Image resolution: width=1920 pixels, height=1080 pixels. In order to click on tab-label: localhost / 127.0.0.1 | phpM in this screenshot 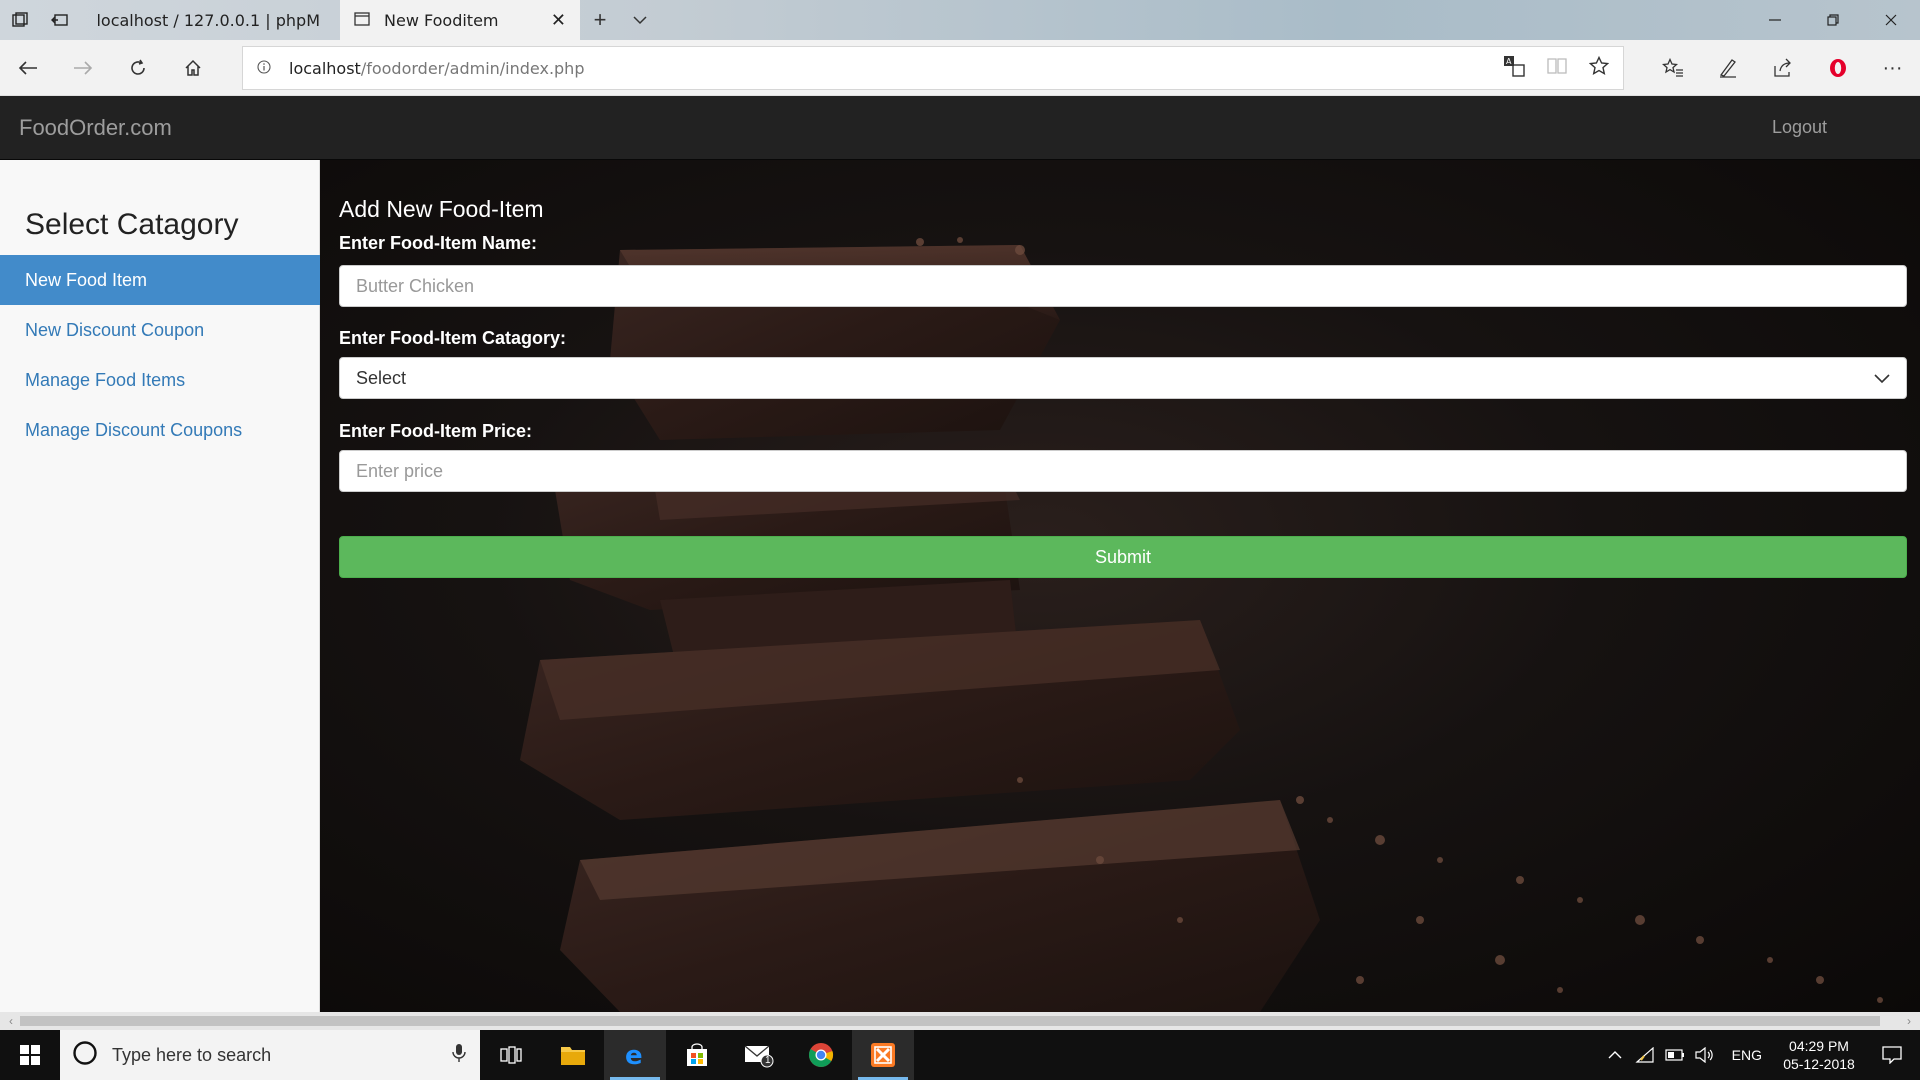, I will do `click(208, 20)`.